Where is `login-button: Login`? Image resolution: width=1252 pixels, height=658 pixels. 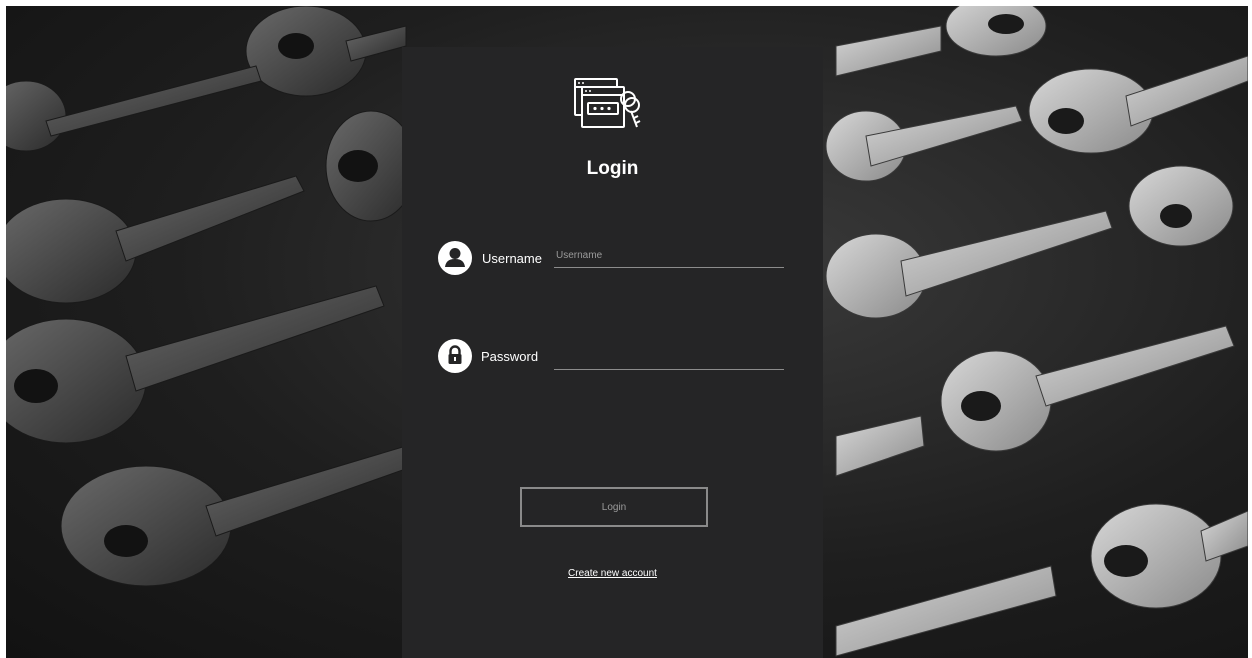 login-button: Login is located at coordinates (614, 507).